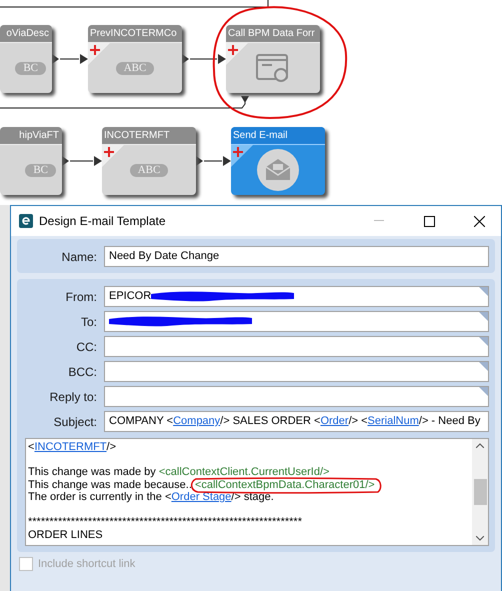  What do you see at coordinates (260, 136) in the screenshot?
I see `node-title: Send E-mail` at bounding box center [260, 136].